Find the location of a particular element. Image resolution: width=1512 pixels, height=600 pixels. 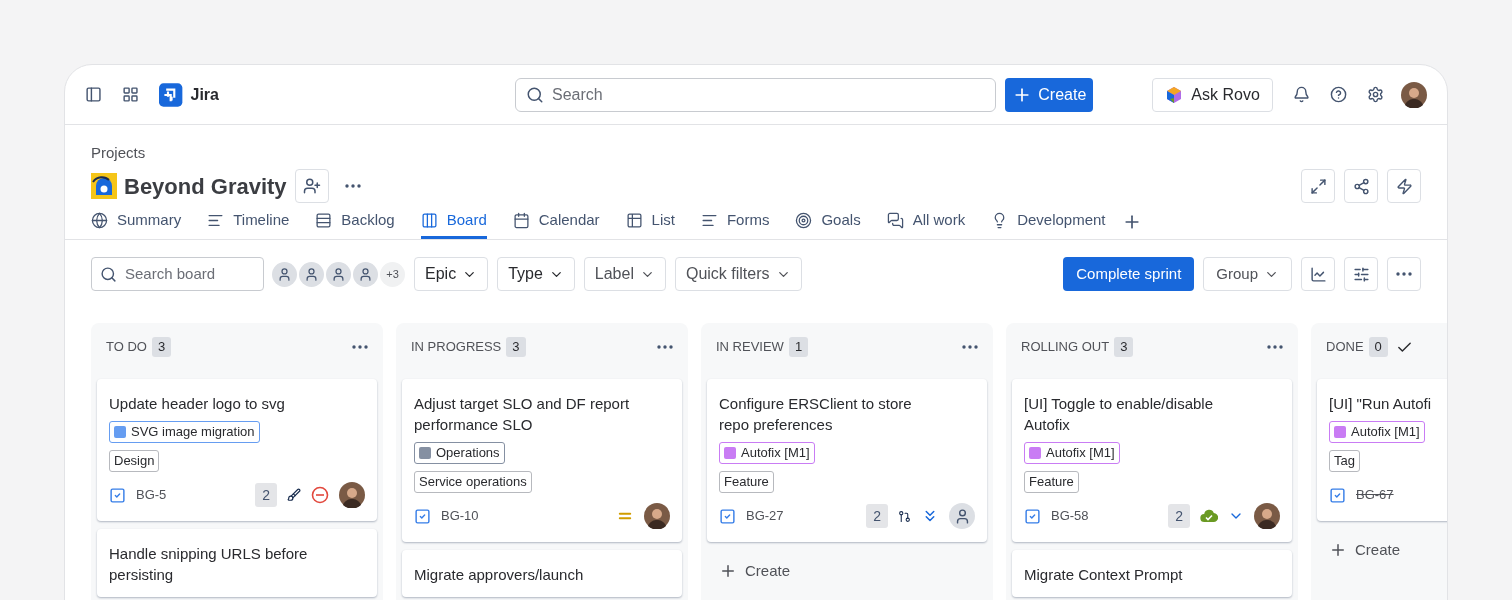

insights-button is located at coordinates (1318, 274).